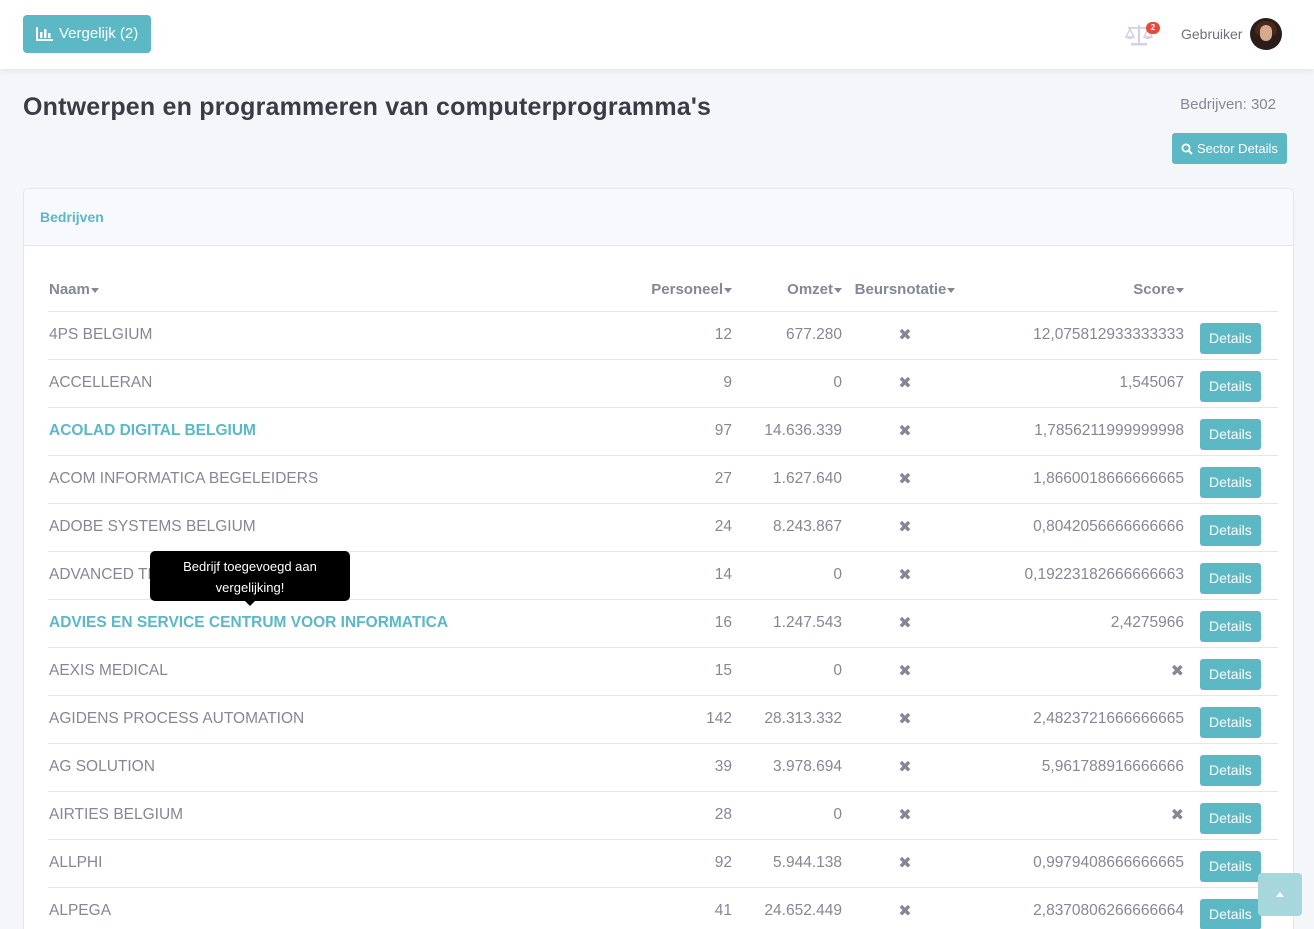 This screenshot has width=1314, height=929. What do you see at coordinates (1153, 28) in the screenshot?
I see `compare-count-badge: 2` at bounding box center [1153, 28].